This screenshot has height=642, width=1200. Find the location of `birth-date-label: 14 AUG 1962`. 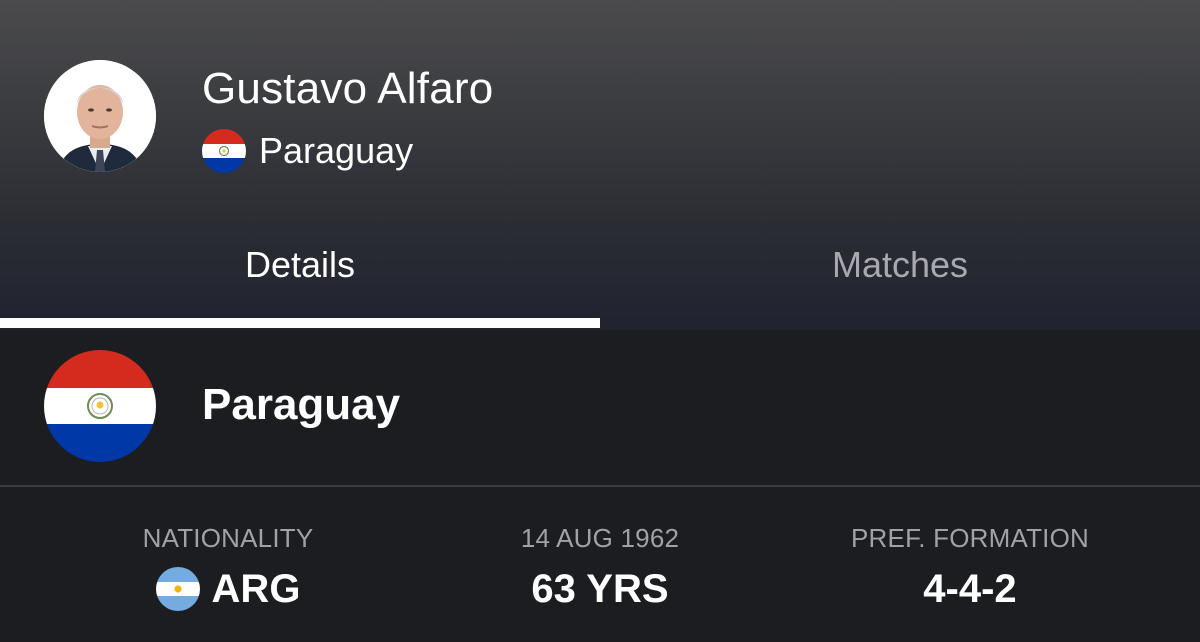

birth-date-label: 14 AUG 1962 is located at coordinates (600, 538).